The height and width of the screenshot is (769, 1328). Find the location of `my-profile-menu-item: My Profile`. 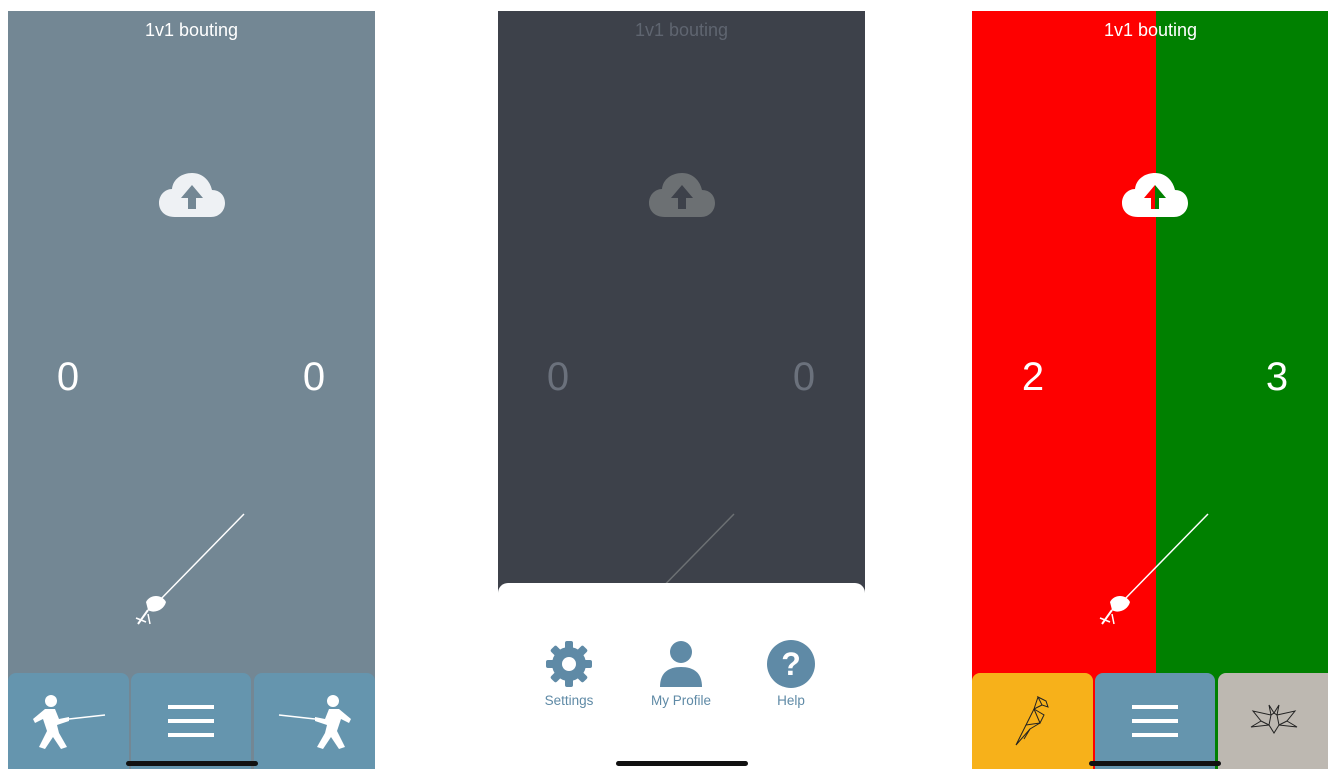

my-profile-menu-item: My Profile is located at coordinates (681, 673).